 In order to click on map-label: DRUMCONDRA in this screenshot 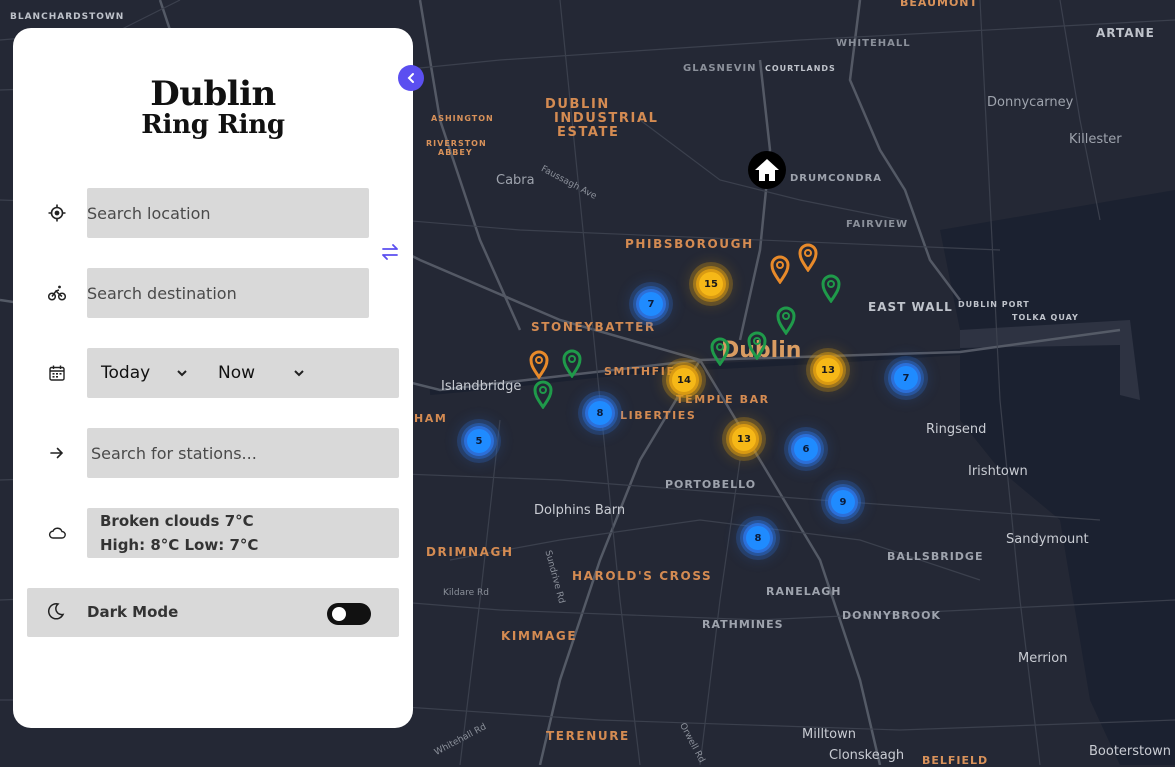, I will do `click(836, 178)`.